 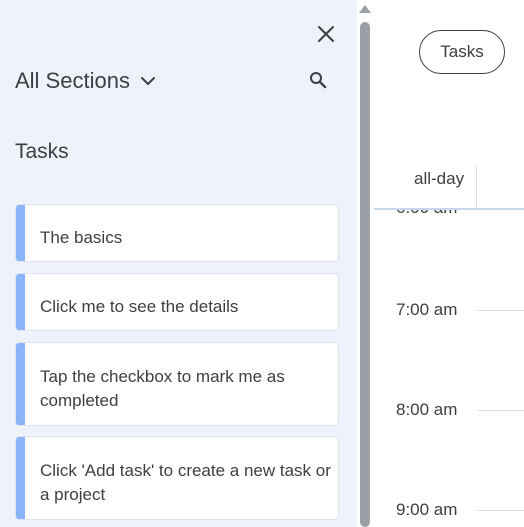 I want to click on search-icon, so click(x=318, y=80).